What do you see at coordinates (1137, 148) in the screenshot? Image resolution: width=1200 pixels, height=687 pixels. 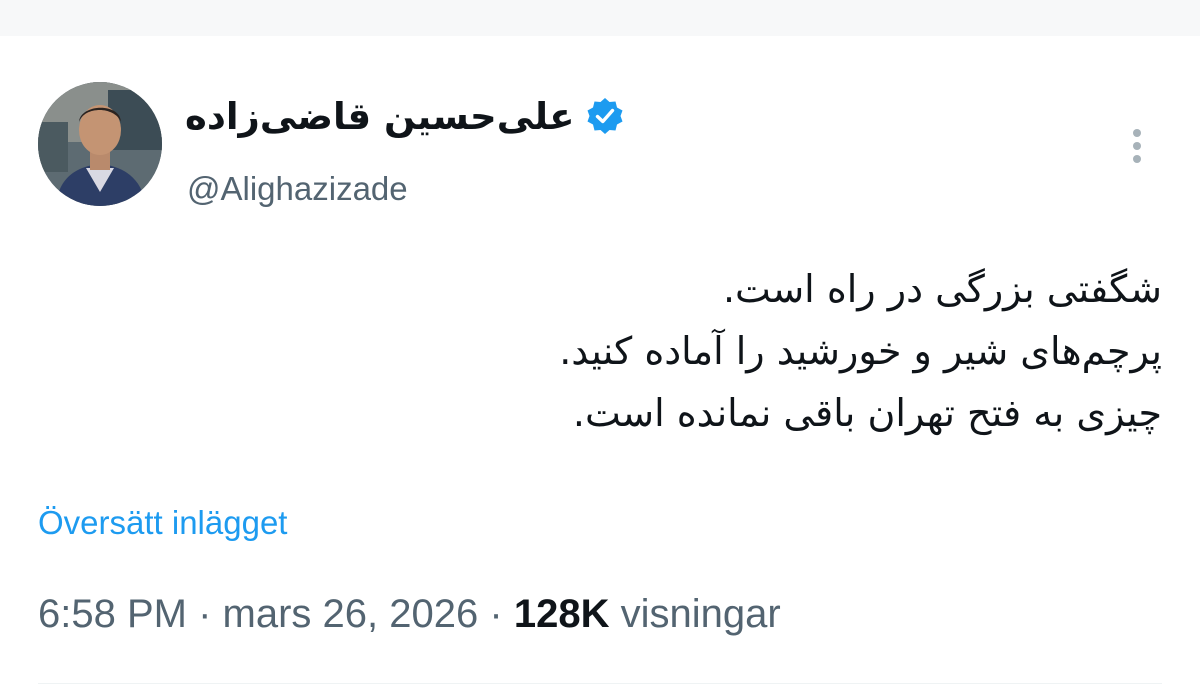 I see `more-options-icon` at bounding box center [1137, 148].